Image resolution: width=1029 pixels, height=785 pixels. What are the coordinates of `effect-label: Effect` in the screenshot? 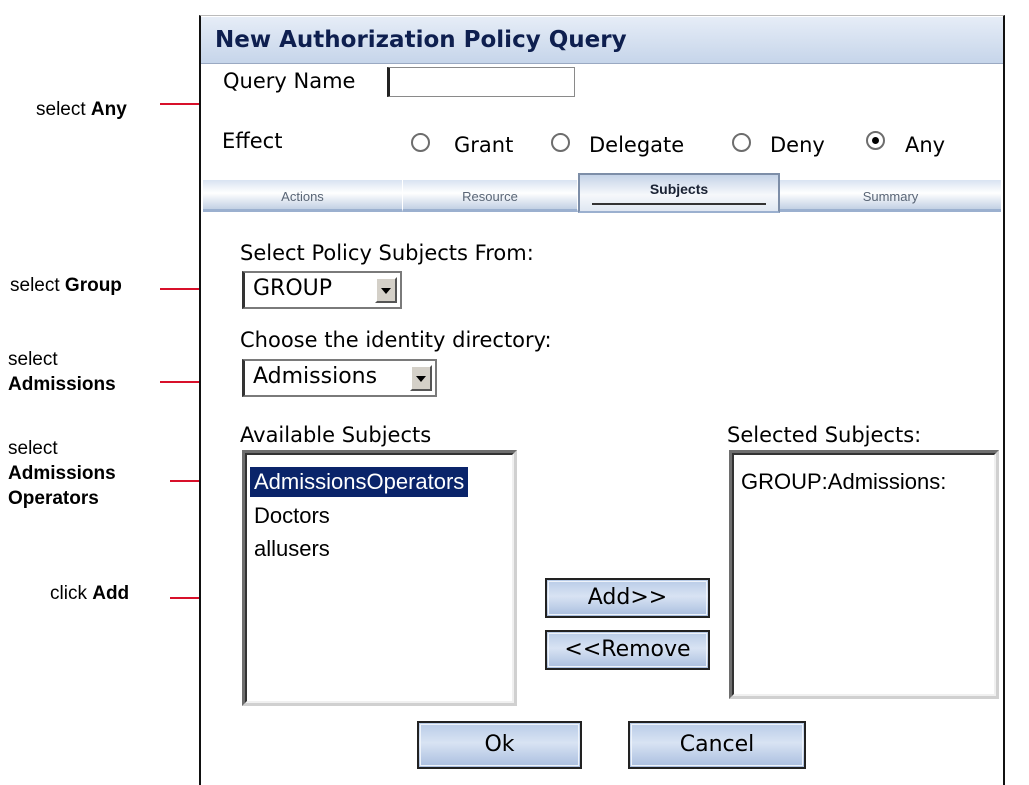 It's located at (252, 141).